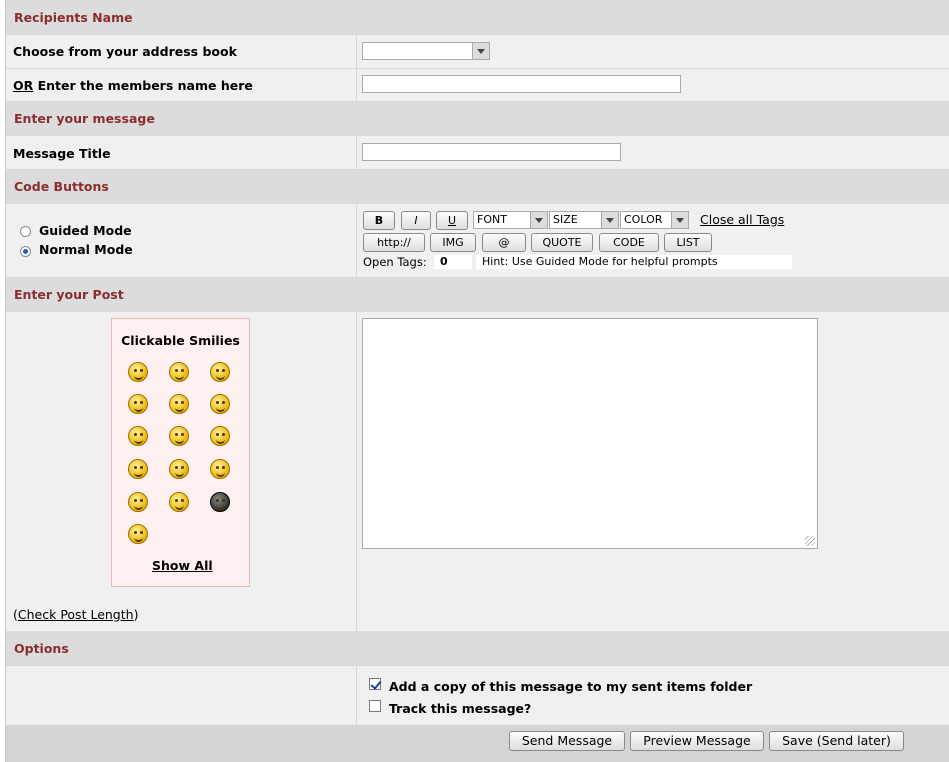  What do you see at coordinates (375, 706) in the screenshot?
I see `track-message-checkbox` at bounding box center [375, 706].